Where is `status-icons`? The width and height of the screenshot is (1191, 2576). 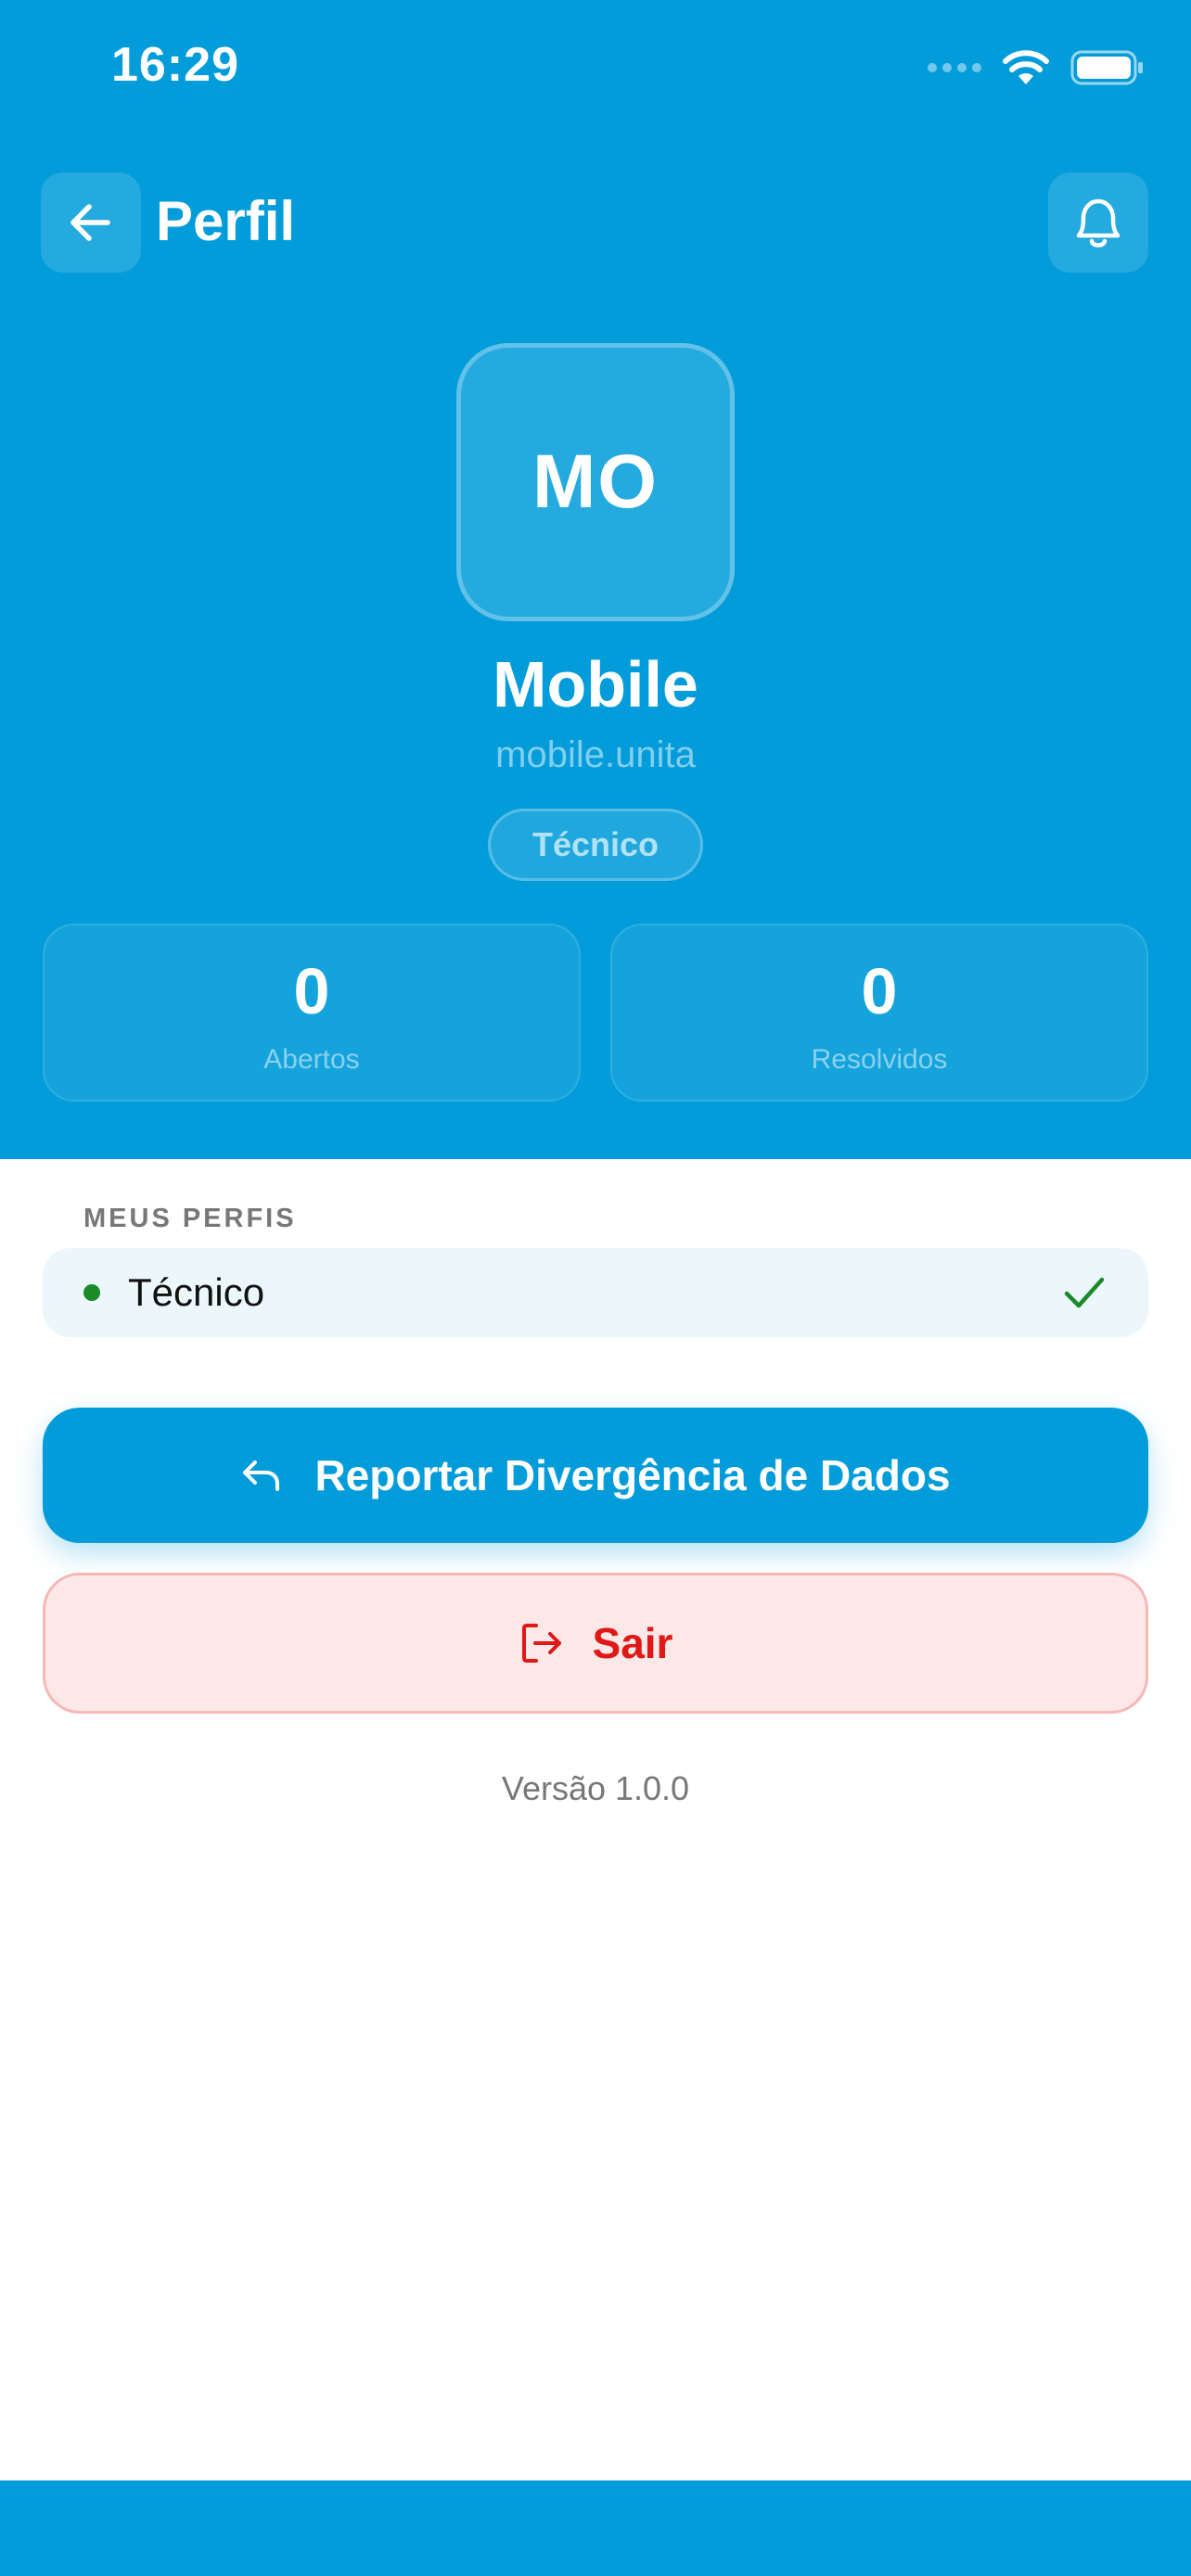
status-icons is located at coordinates (1036, 68).